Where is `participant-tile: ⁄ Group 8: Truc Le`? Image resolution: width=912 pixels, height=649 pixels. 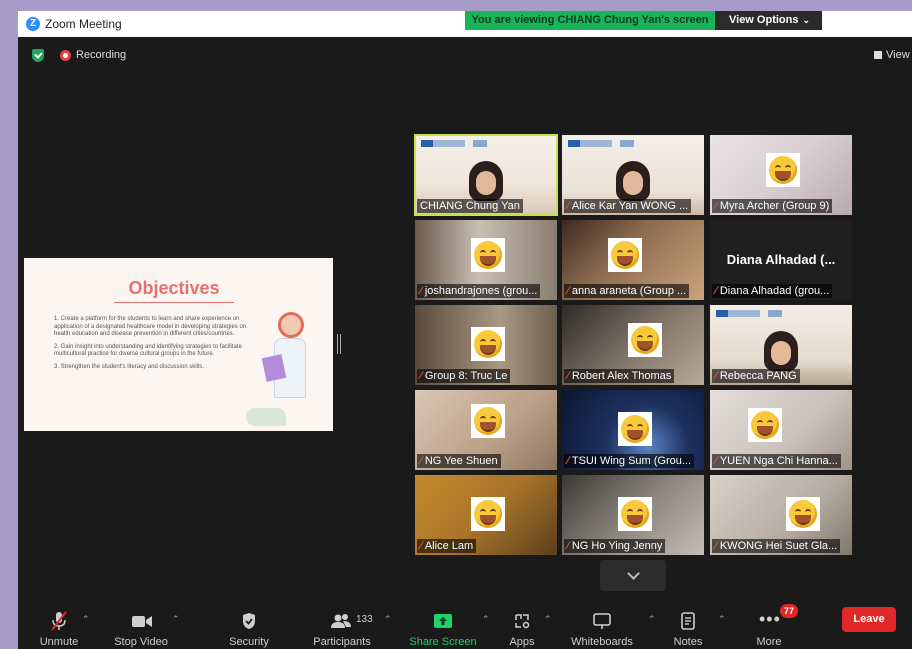
participant-tile: ⁄ Group 8: Truc Le is located at coordinates (486, 345).